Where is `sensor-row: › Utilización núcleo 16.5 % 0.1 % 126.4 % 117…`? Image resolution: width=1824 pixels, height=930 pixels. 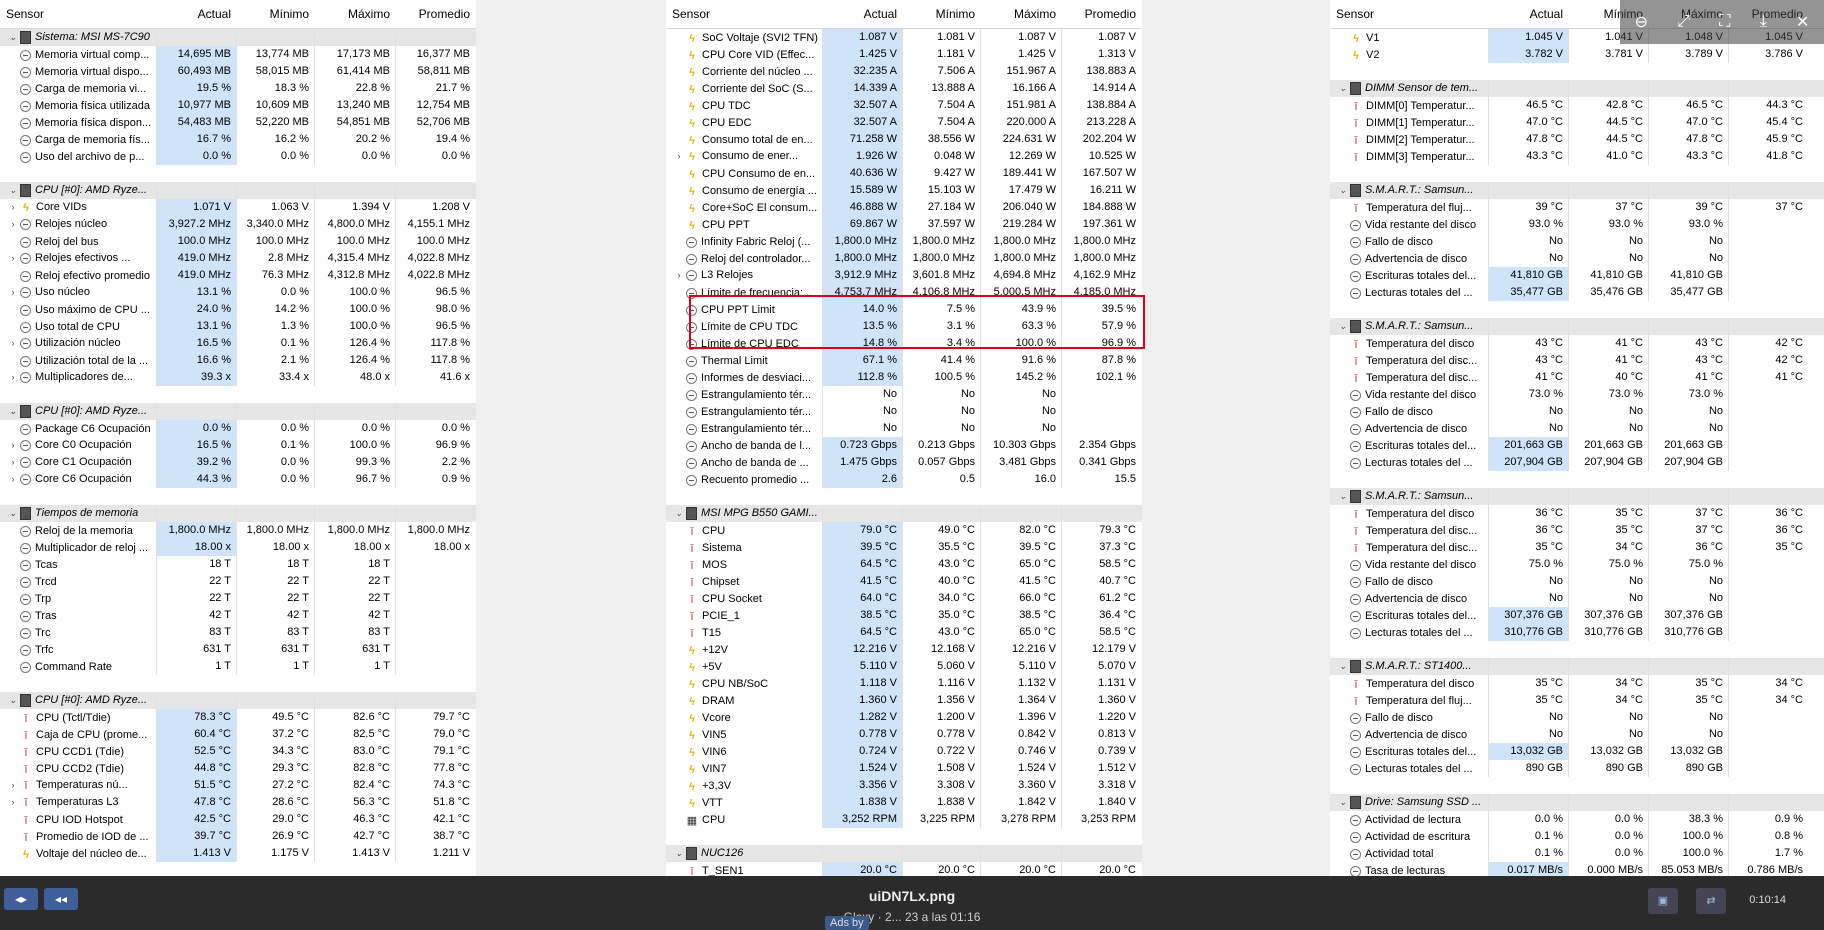 sensor-row: › Utilización núcleo 16.5 % 0.1 % 126.4 % 117… is located at coordinates (238, 343).